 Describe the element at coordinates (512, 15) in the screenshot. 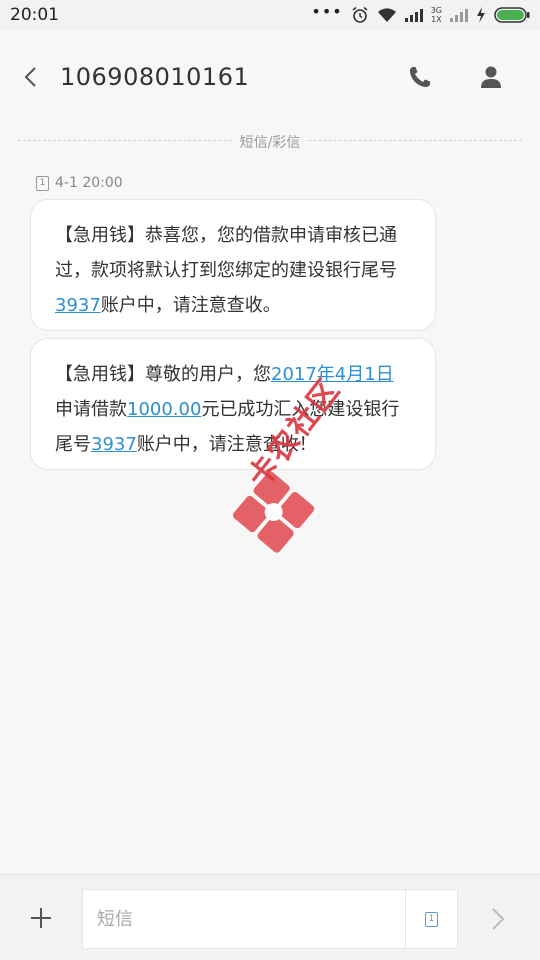

I see `battery-icon` at that location.